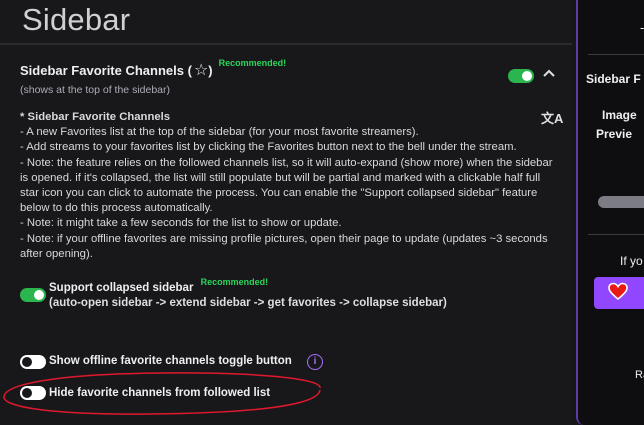  What do you see at coordinates (631, 261) in the screenshot?
I see `panel-text: If yo` at bounding box center [631, 261].